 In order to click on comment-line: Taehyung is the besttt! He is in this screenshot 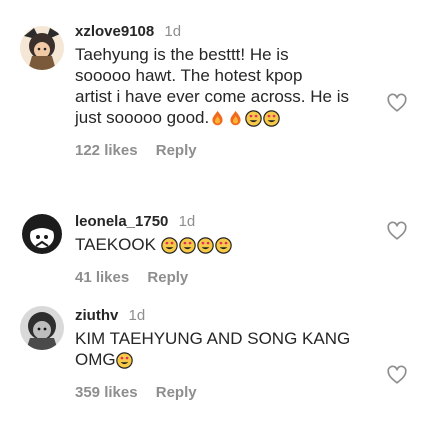, I will do `click(182, 54)`.